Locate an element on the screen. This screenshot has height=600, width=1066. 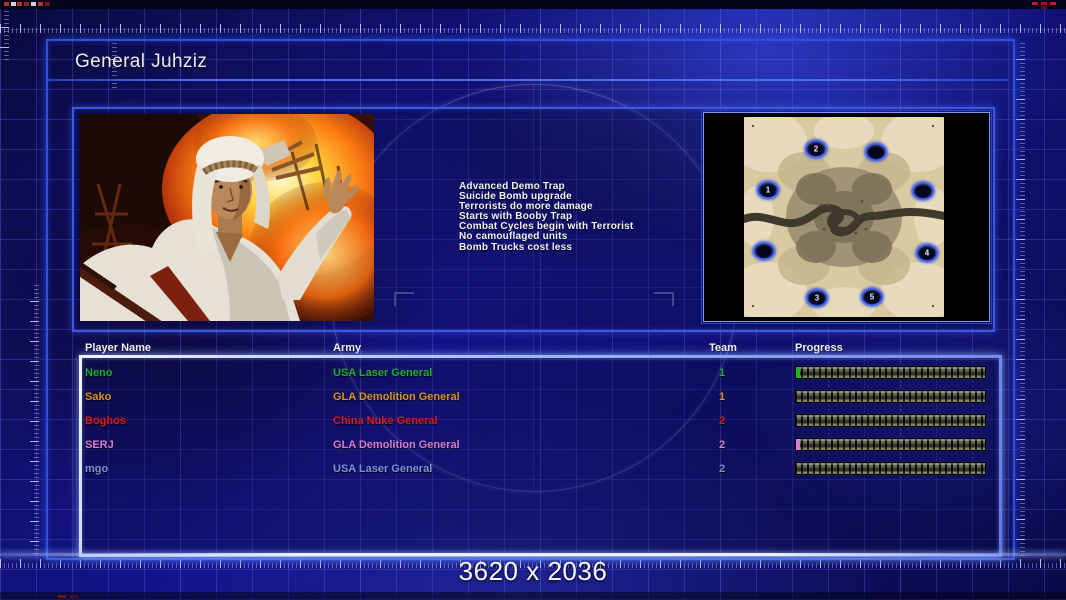
player-row: Sako GLA Demolition General 1 is located at coordinates (537, 397).